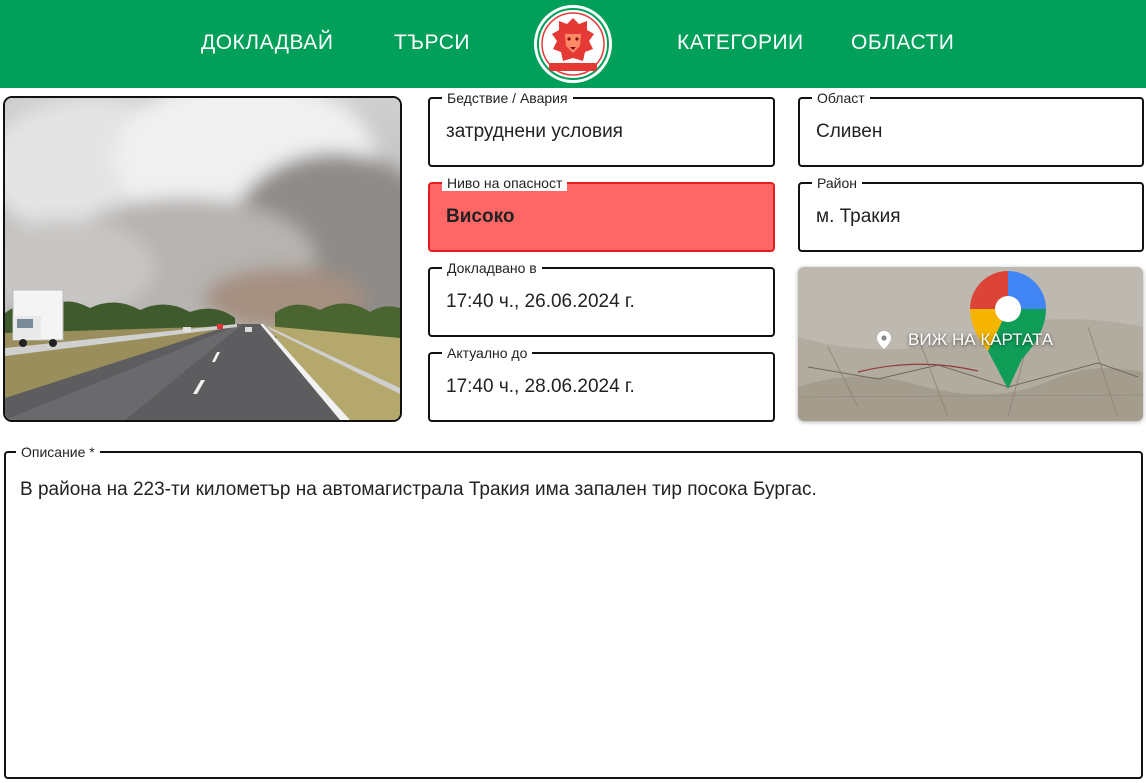  Describe the element at coordinates (858, 216) in the screenshot. I see `district-value: м. Тракия` at that location.